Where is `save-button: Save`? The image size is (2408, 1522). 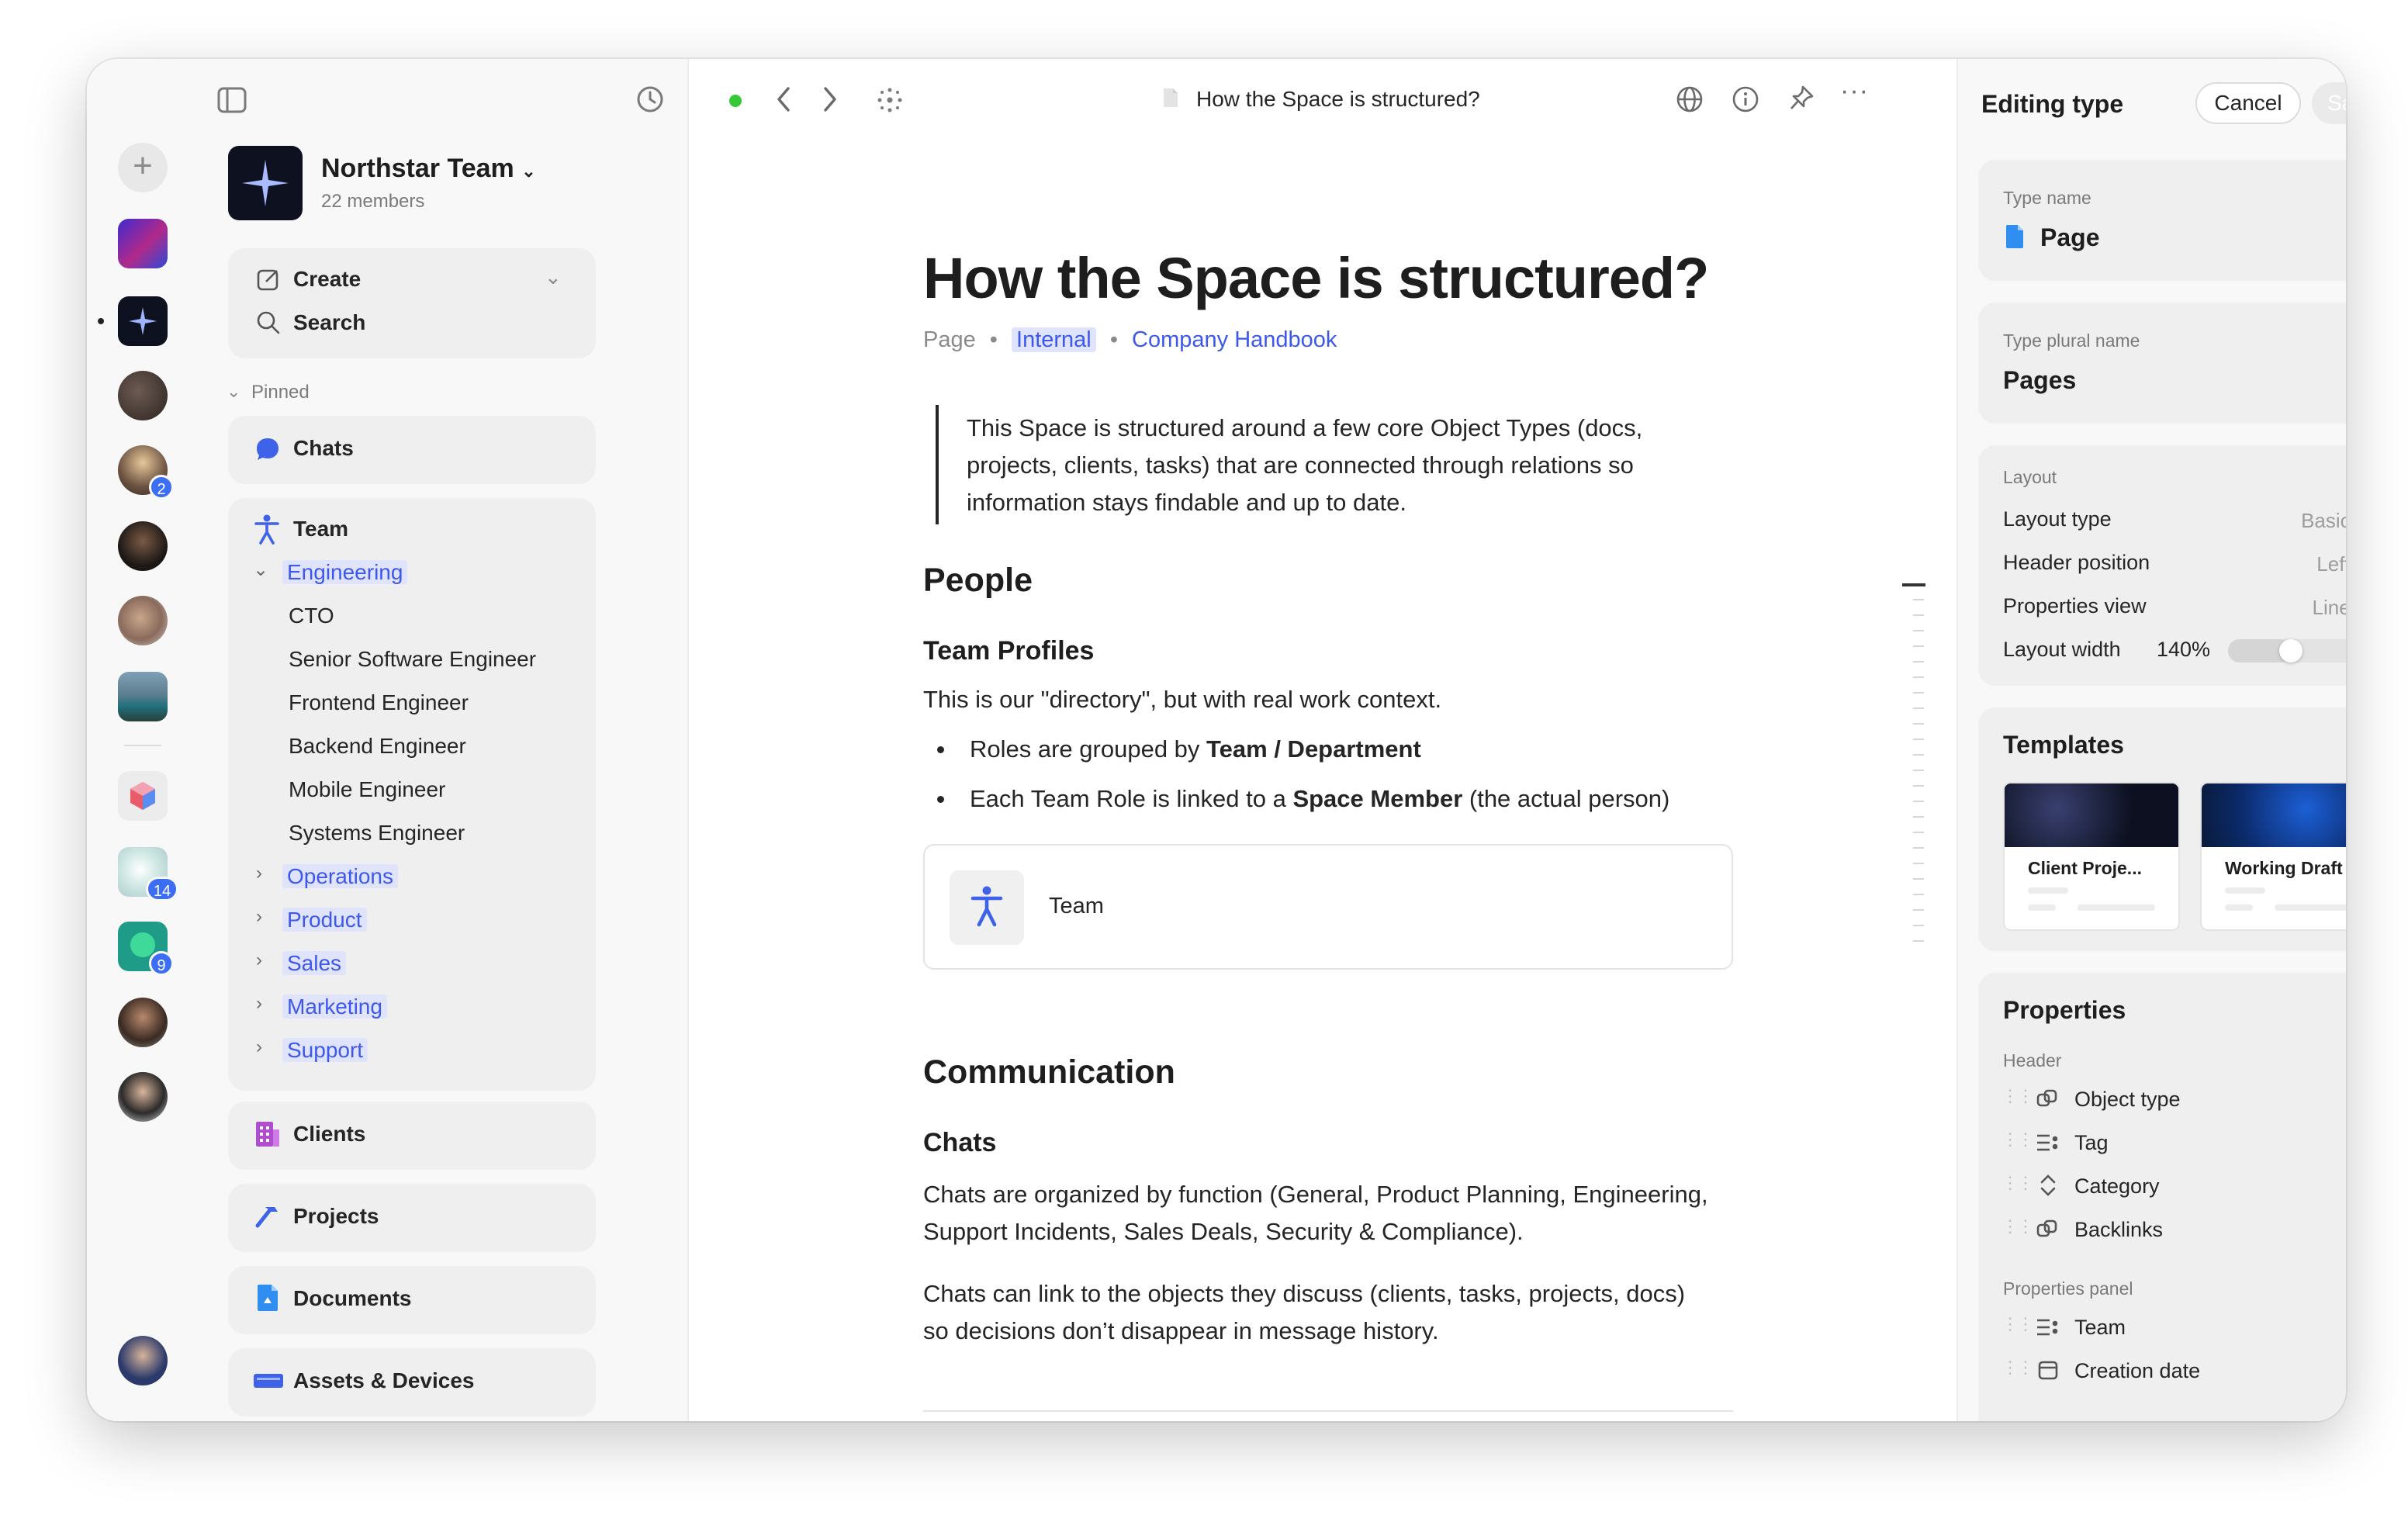 save-button: Save is located at coordinates (2329, 103).